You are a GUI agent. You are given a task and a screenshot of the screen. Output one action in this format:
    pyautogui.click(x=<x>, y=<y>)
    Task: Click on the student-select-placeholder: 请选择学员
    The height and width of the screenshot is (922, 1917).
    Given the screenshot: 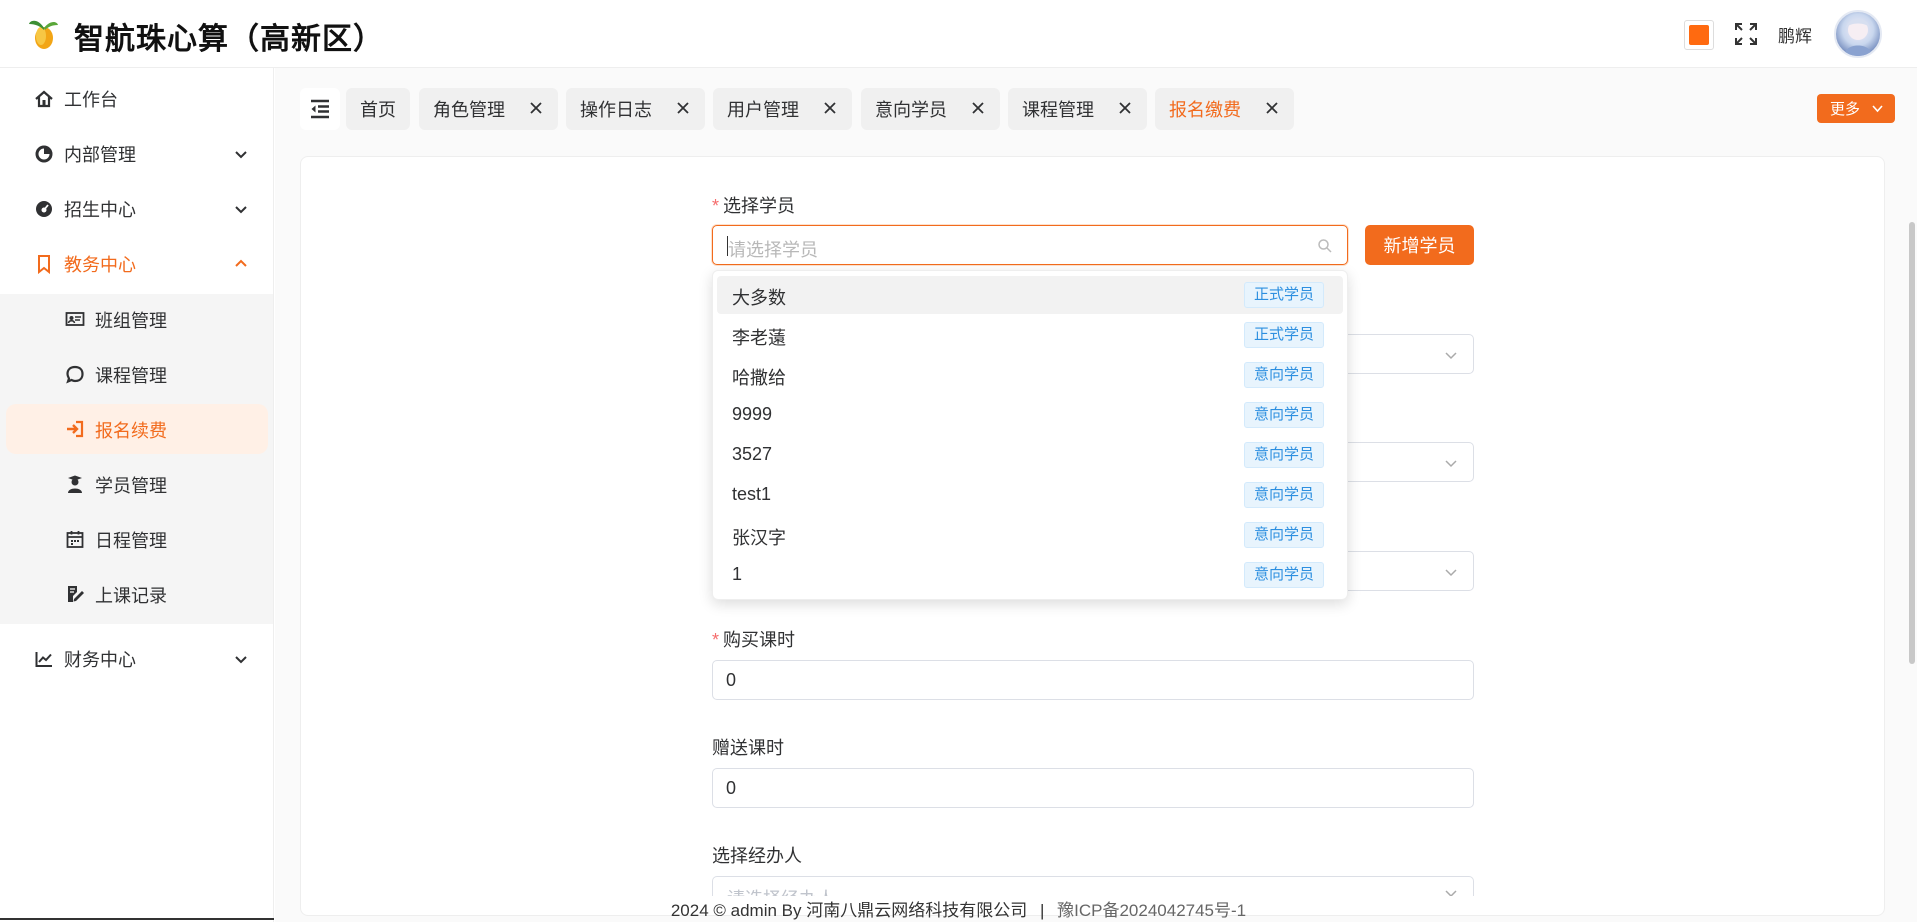 What is the action you would take?
    pyautogui.click(x=773, y=250)
    